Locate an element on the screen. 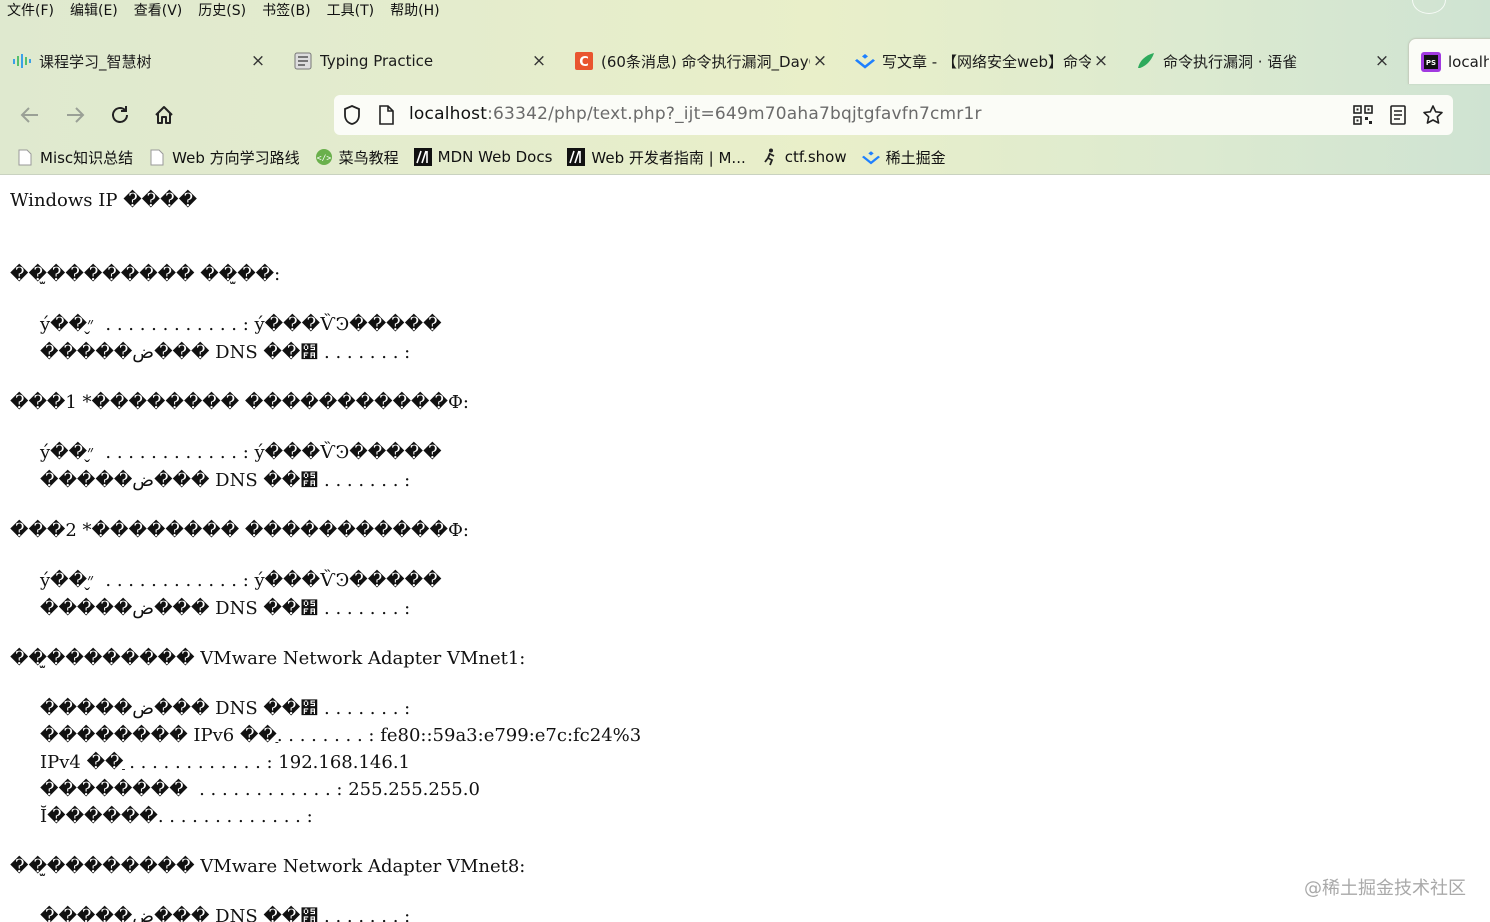 This screenshot has height=922, width=1490. watermark: @稀土掘金技术社区 is located at coordinates (1385, 888).